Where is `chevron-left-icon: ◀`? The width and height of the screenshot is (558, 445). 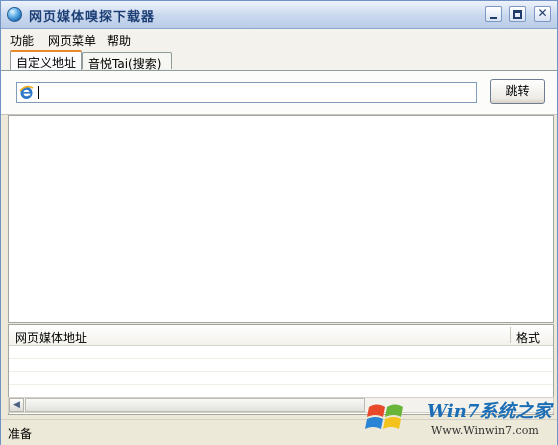
chevron-left-icon: ◀ is located at coordinates (16, 405).